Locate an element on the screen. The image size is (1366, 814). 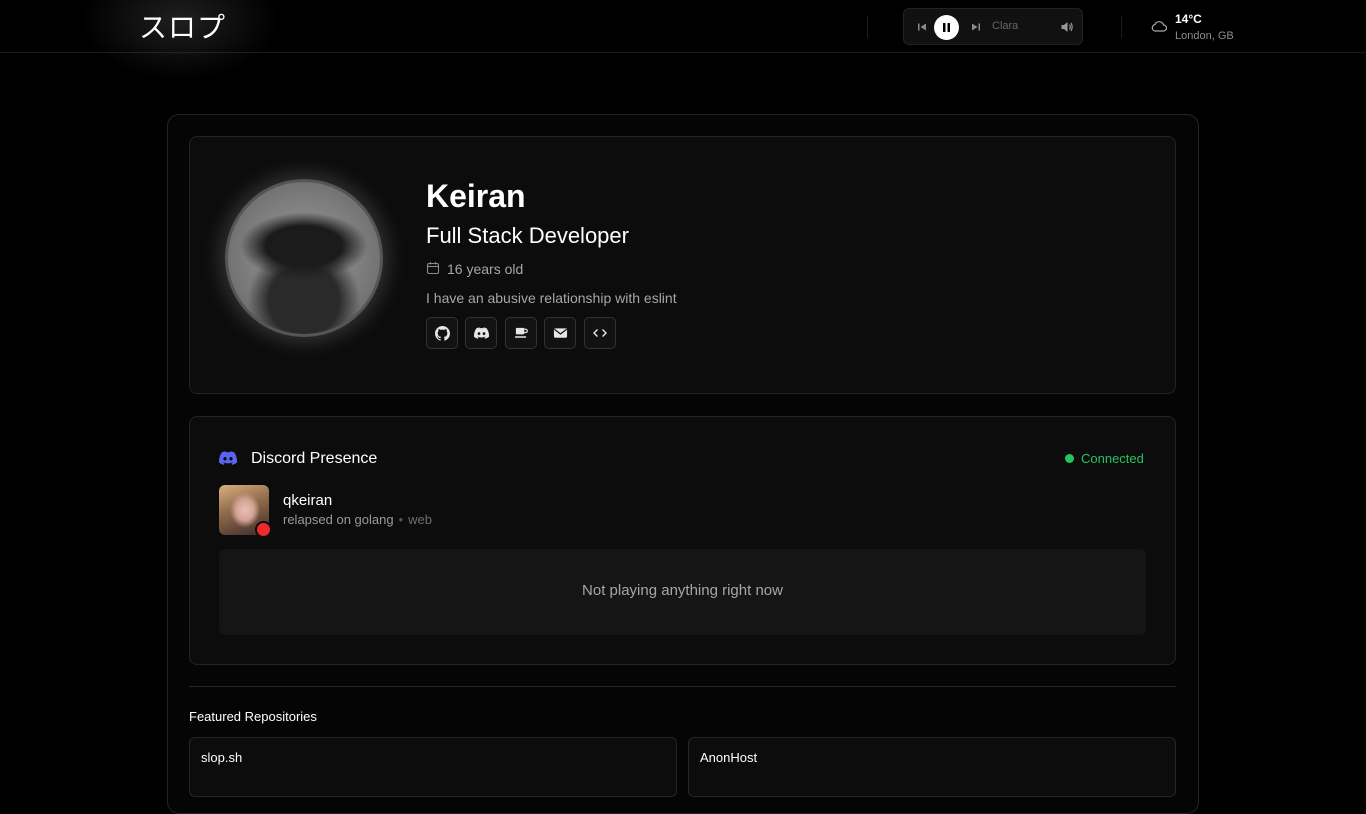
profile-role: Full Stack Developer is located at coordinates (527, 235).